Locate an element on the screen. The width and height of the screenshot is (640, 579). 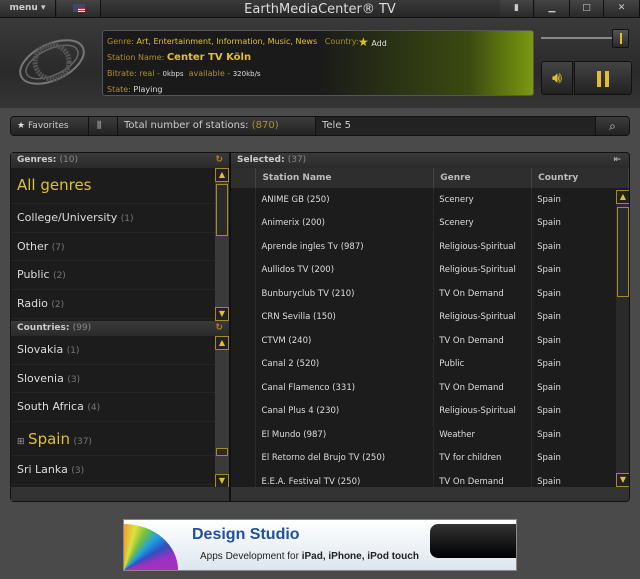
station-name-cell: Aprende ingles Tv (987) is located at coordinates (345, 247).